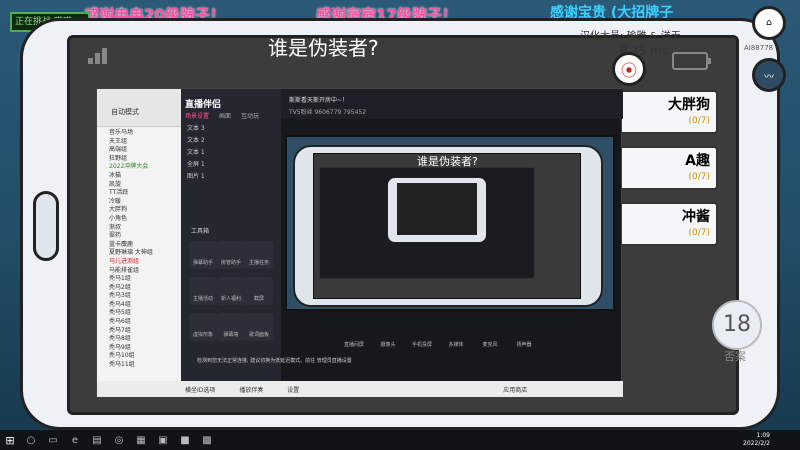 The image size is (800, 450). Describe the element at coordinates (763, 435) in the screenshot. I see `clock-time: 1:09` at that location.